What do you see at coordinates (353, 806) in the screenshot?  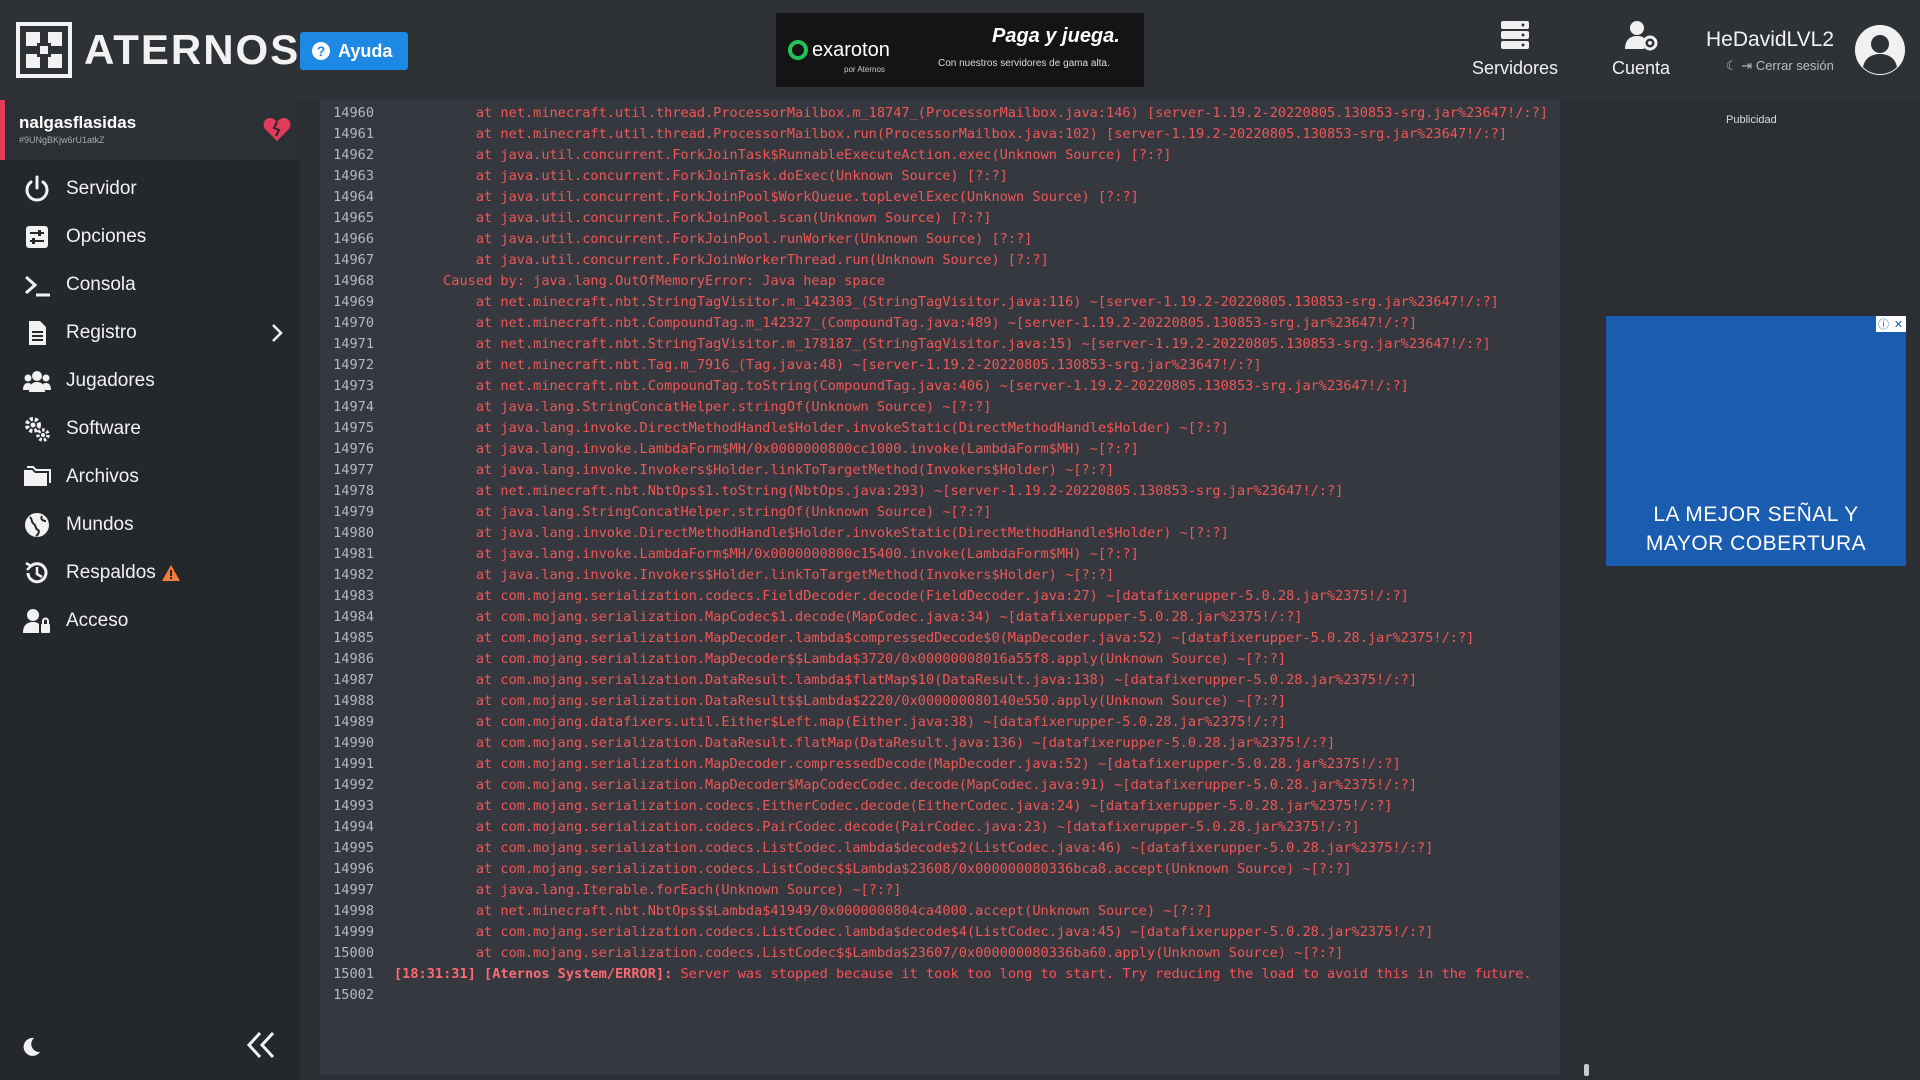 I see `line-number: 14993` at bounding box center [353, 806].